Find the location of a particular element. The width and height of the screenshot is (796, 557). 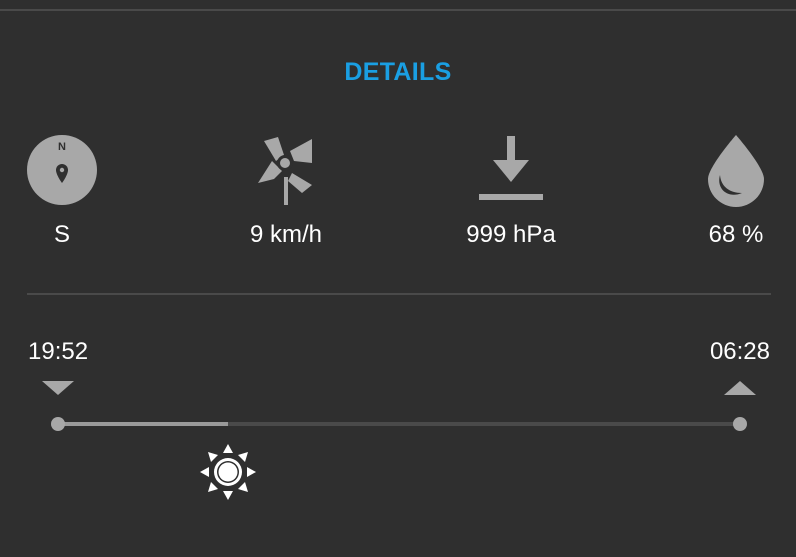

sun-progress-track is located at coordinates (398, 424).